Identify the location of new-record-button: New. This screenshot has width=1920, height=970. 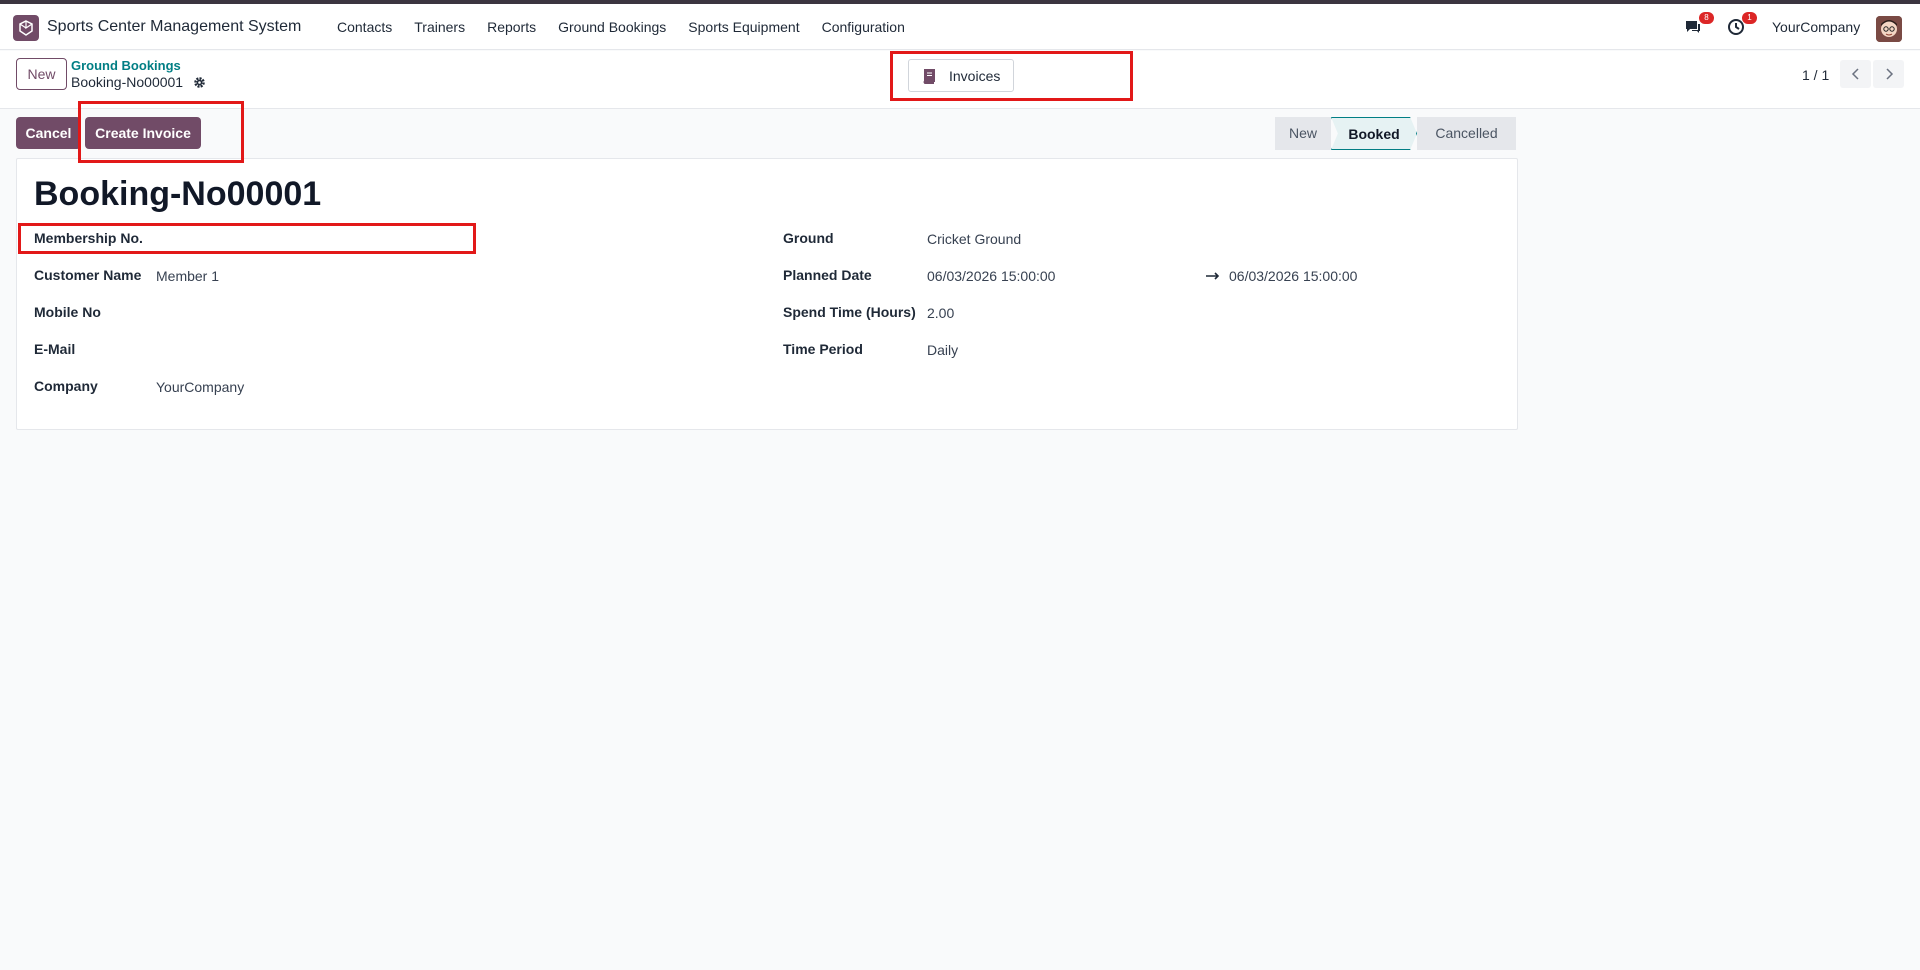
(41, 74).